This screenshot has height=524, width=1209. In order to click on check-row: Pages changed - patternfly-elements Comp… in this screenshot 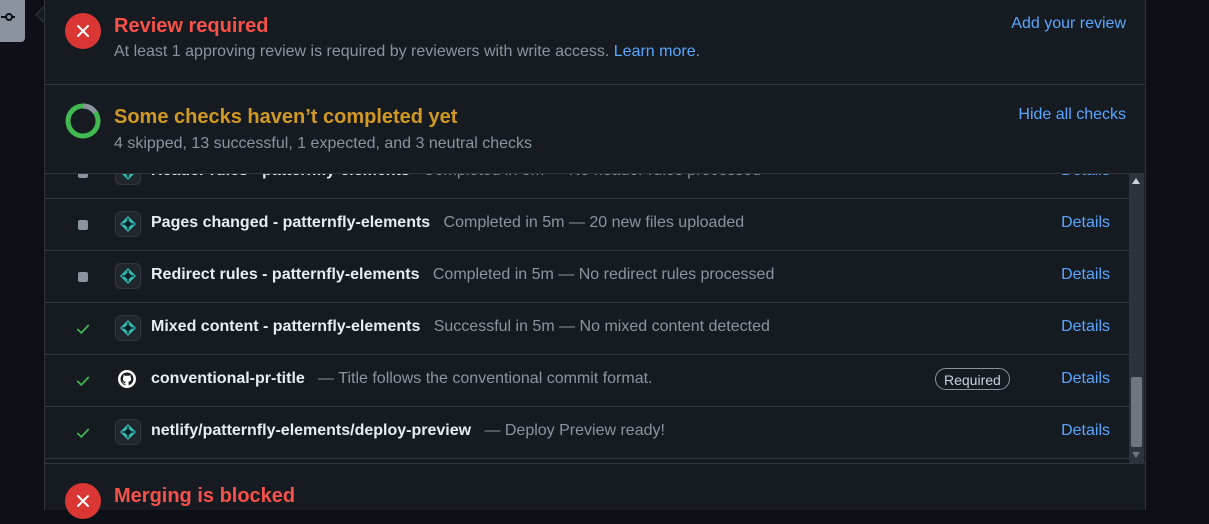, I will do `click(587, 225)`.